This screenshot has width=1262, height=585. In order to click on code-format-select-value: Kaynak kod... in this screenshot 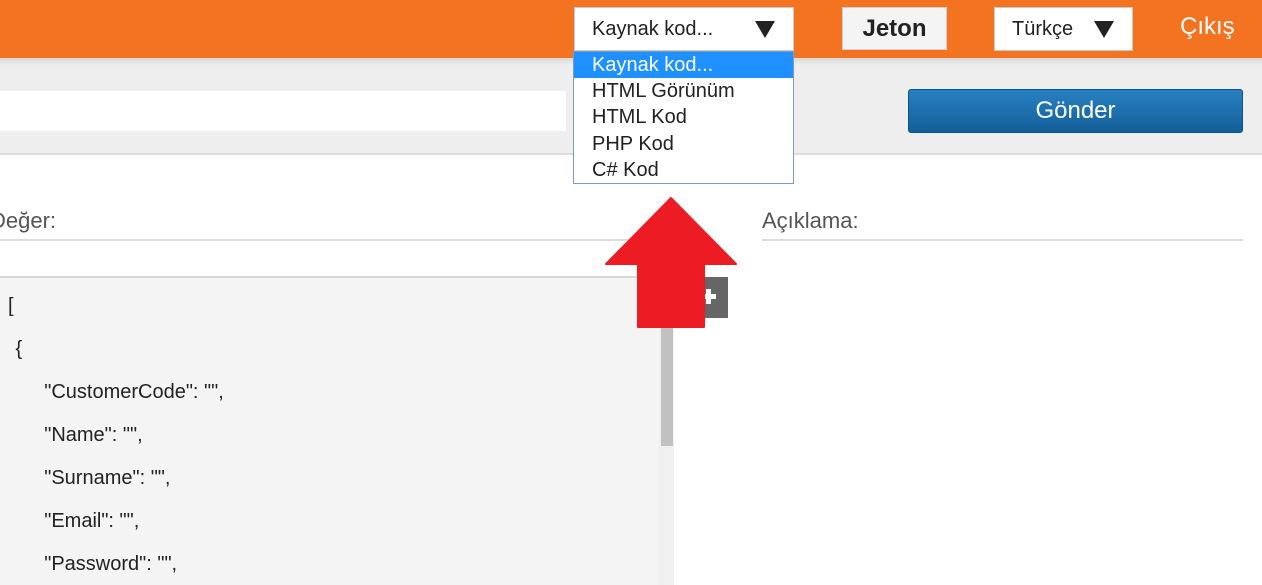, I will do `click(653, 28)`.